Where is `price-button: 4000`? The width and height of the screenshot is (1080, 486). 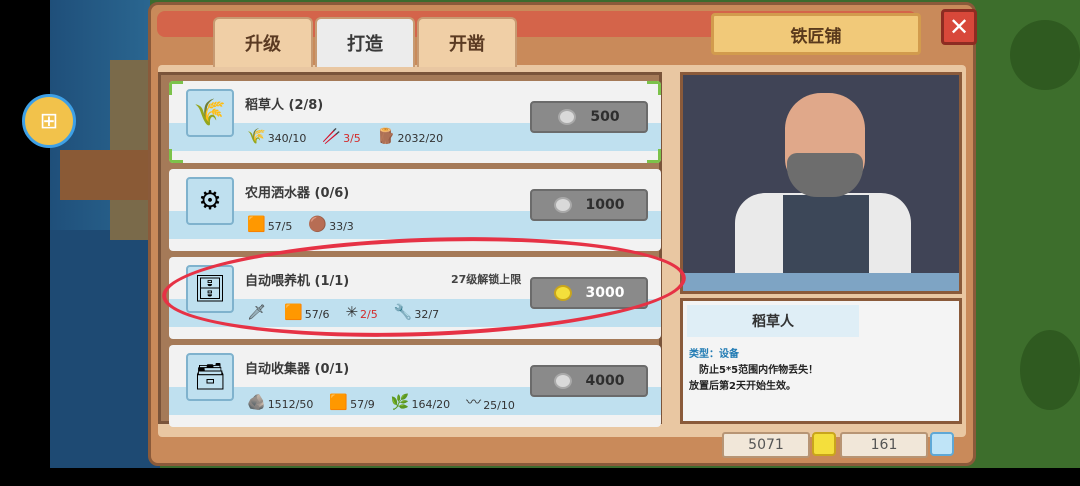
price-button: 4000 is located at coordinates (589, 381).